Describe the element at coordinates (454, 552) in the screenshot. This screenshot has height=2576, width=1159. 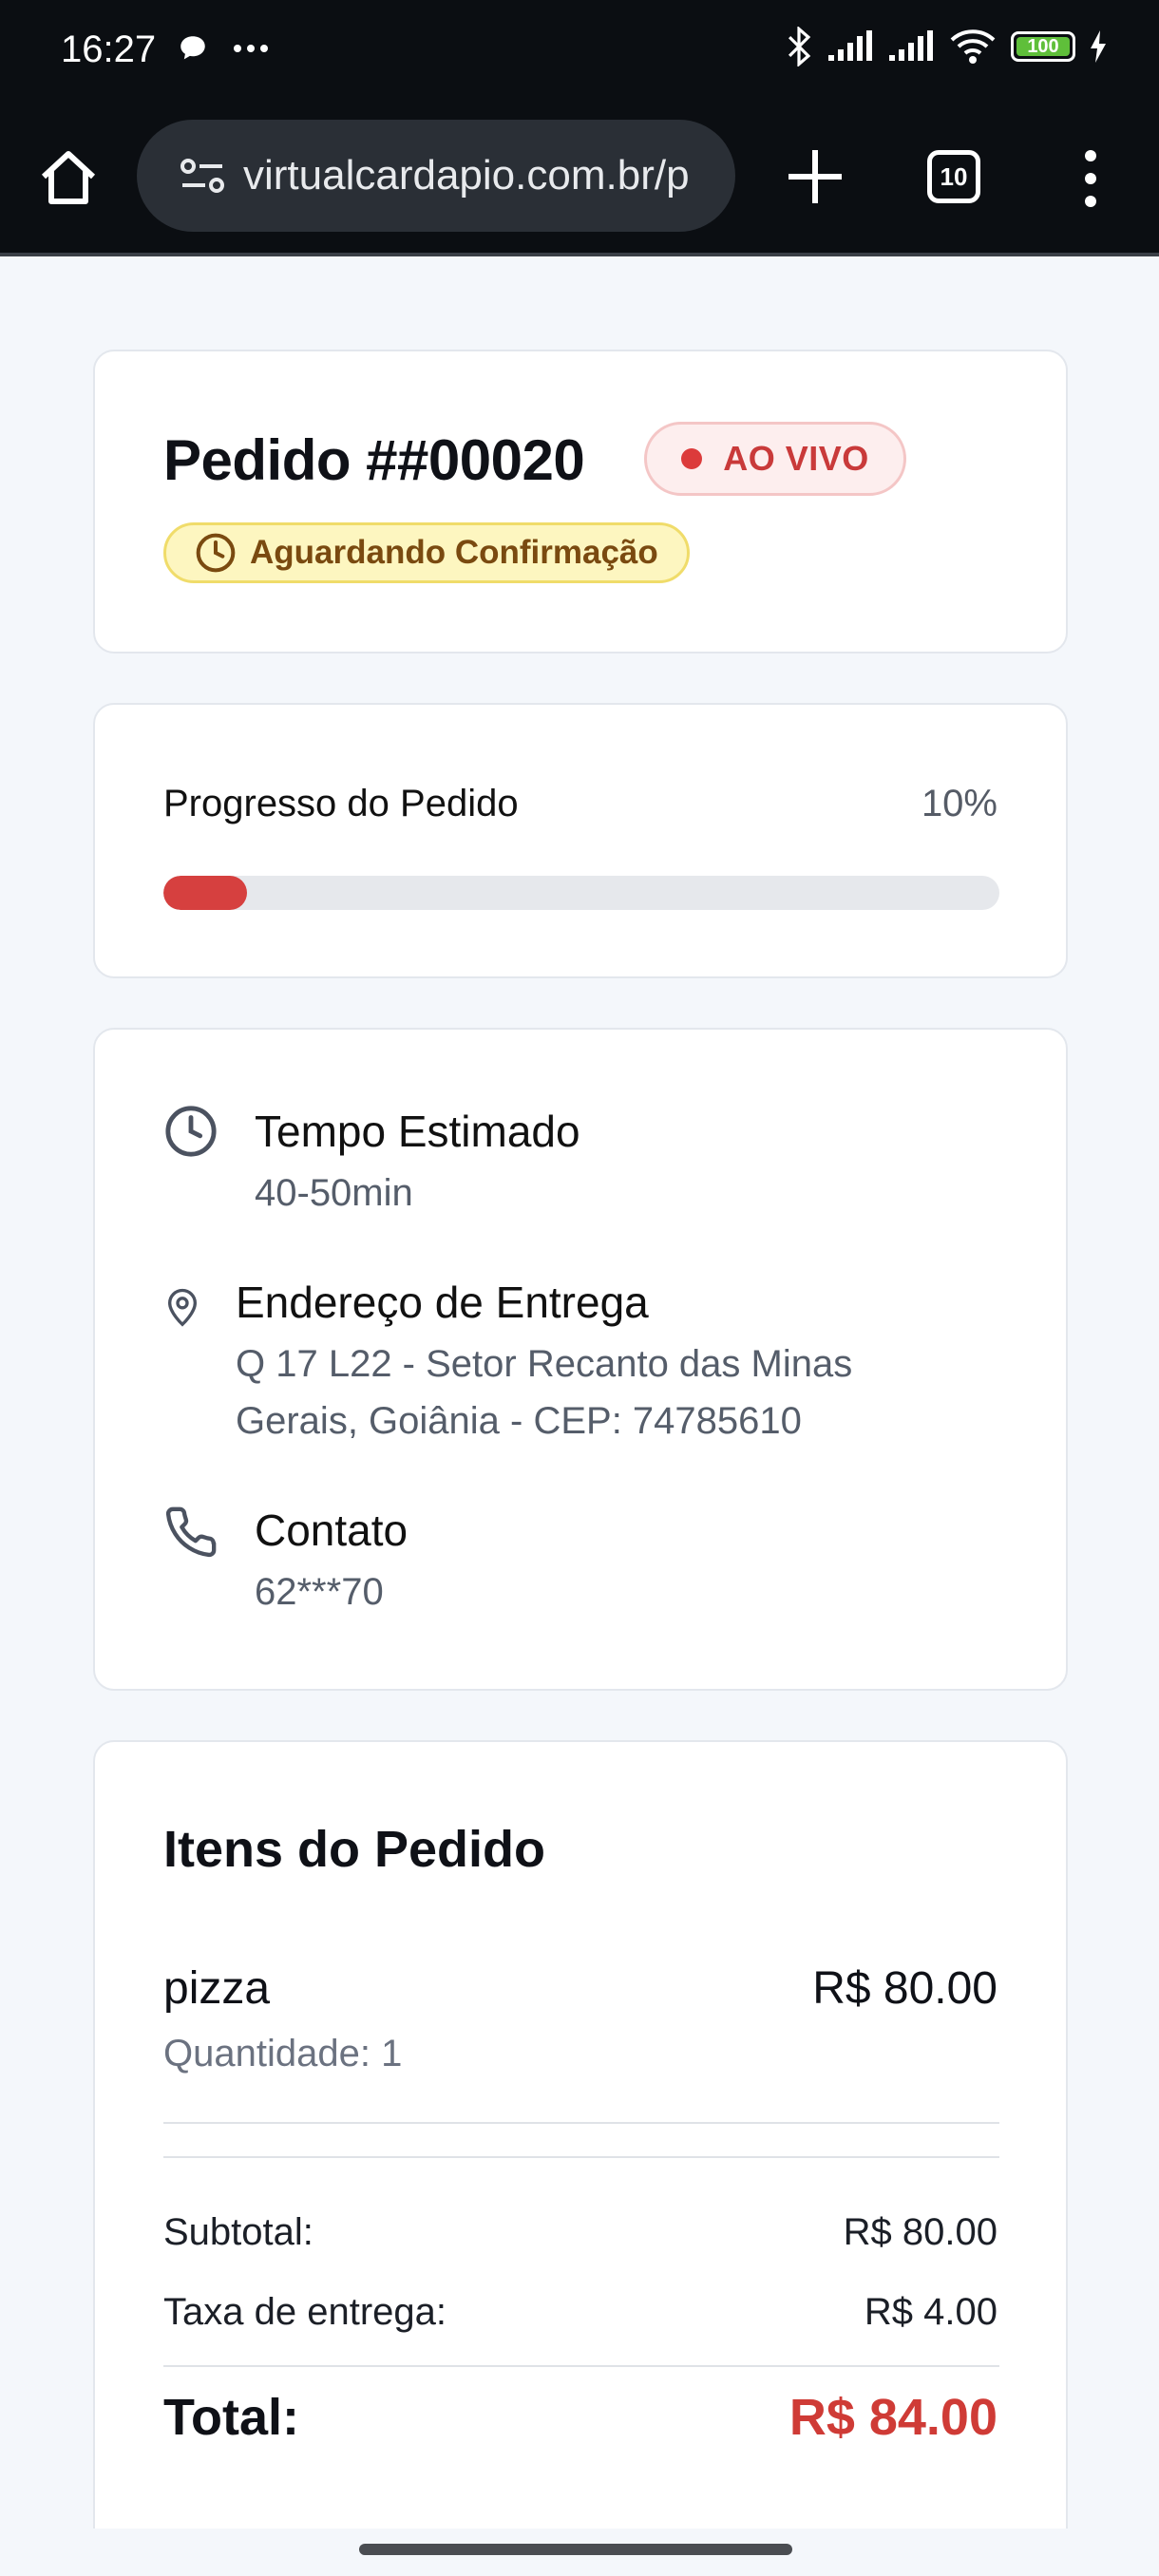
I see `status-text: Aguardando Confirmação` at that location.